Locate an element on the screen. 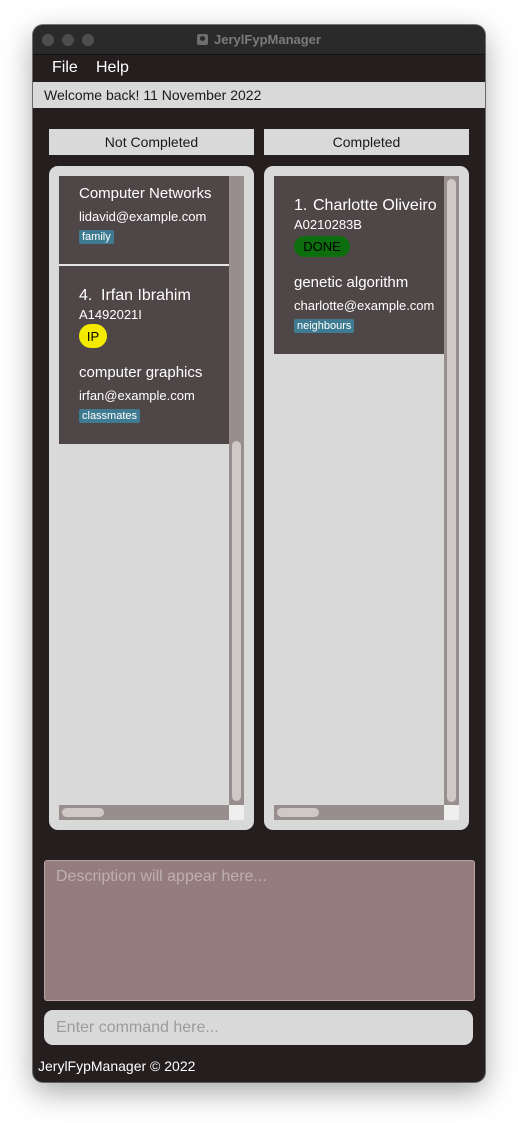  card-email: charlotte@example.com is located at coordinates (364, 305).